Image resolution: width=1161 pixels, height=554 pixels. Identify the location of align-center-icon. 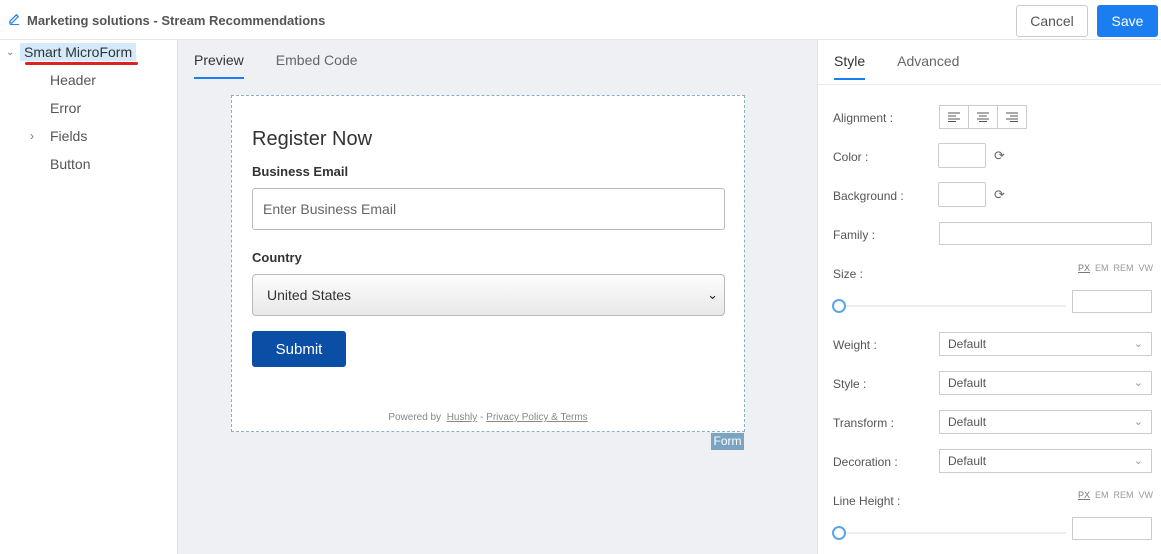
(983, 117).